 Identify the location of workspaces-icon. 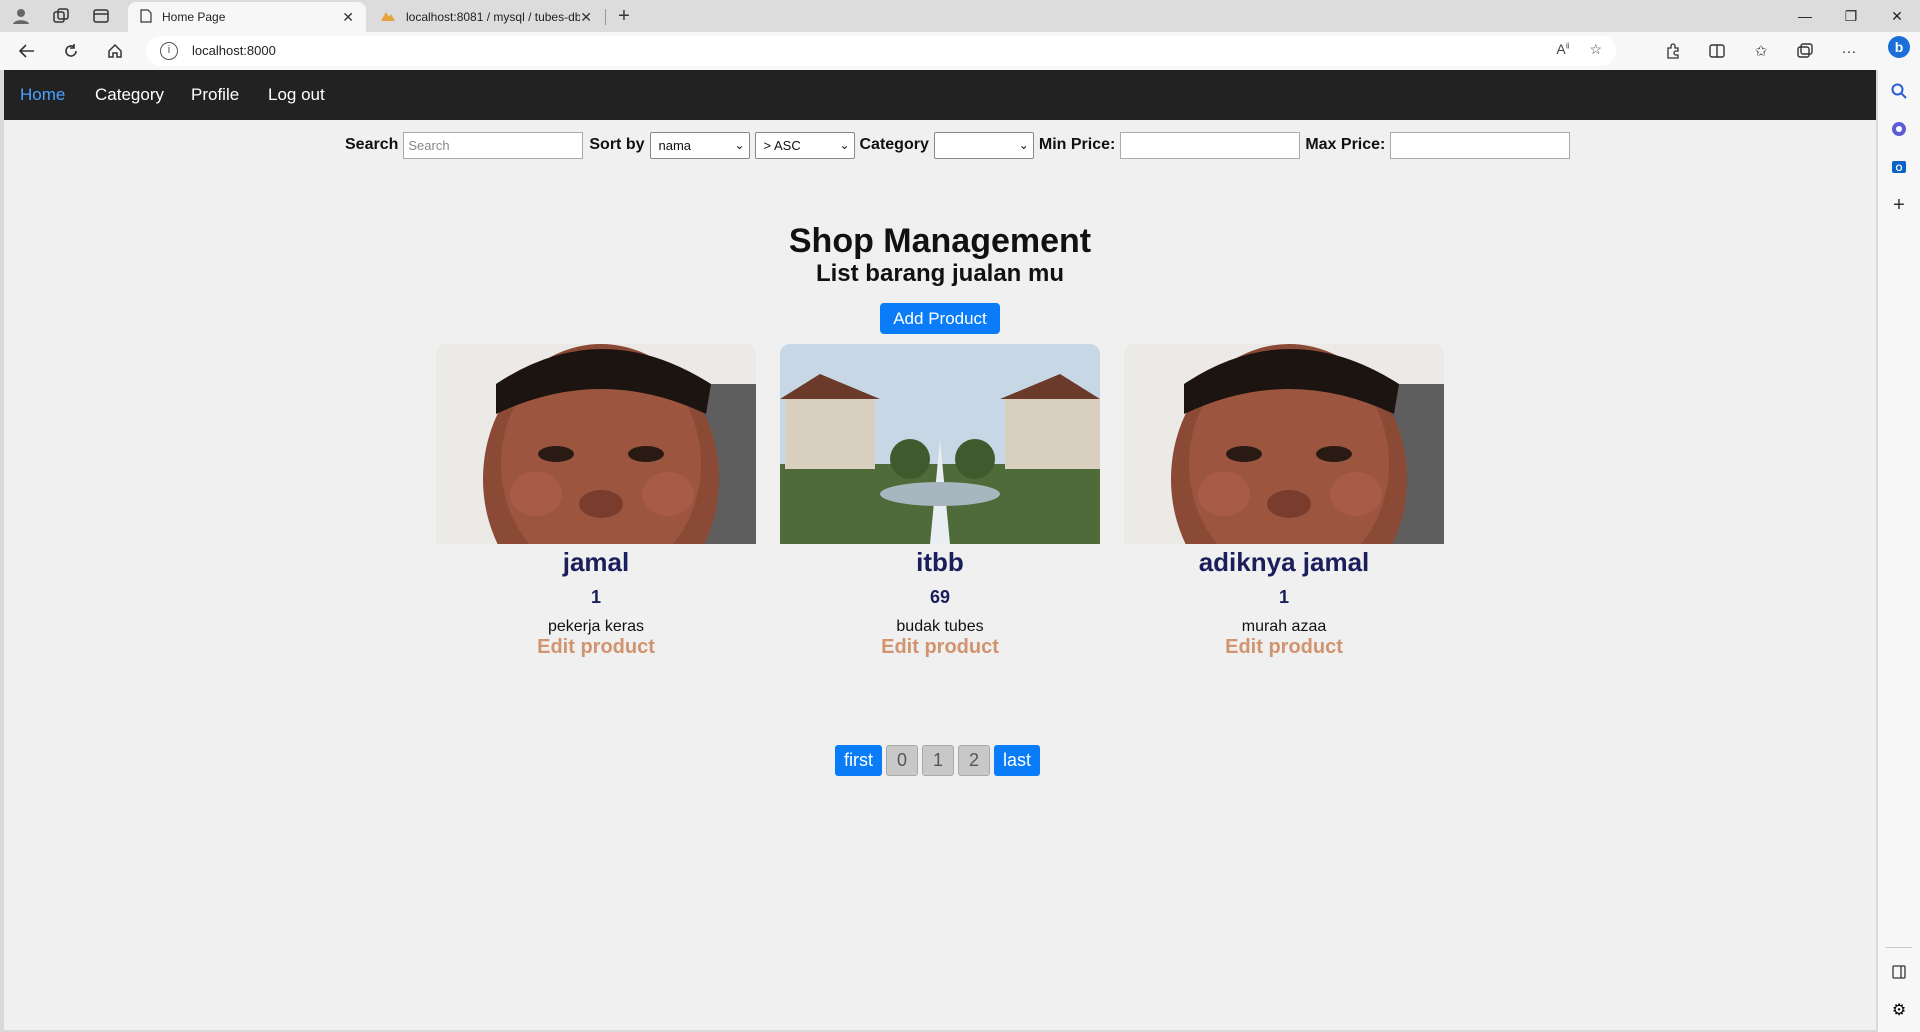
(61, 16).